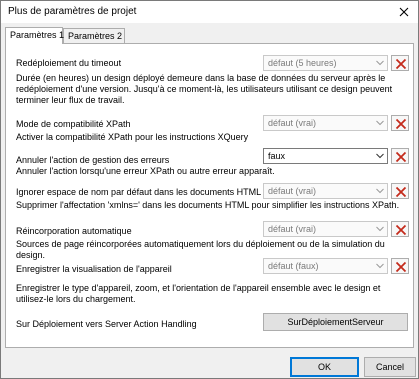 Image resolution: width=419 pixels, height=379 pixels. What do you see at coordinates (74, 231) in the screenshot?
I see `setting-label-auto-reincorporation: Réincorporation automatique` at bounding box center [74, 231].